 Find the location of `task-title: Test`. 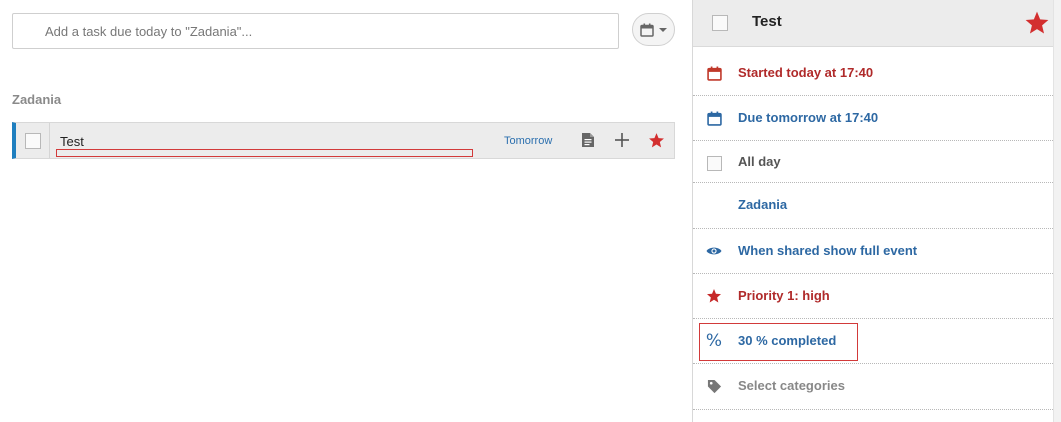

task-title: Test is located at coordinates (72, 141).